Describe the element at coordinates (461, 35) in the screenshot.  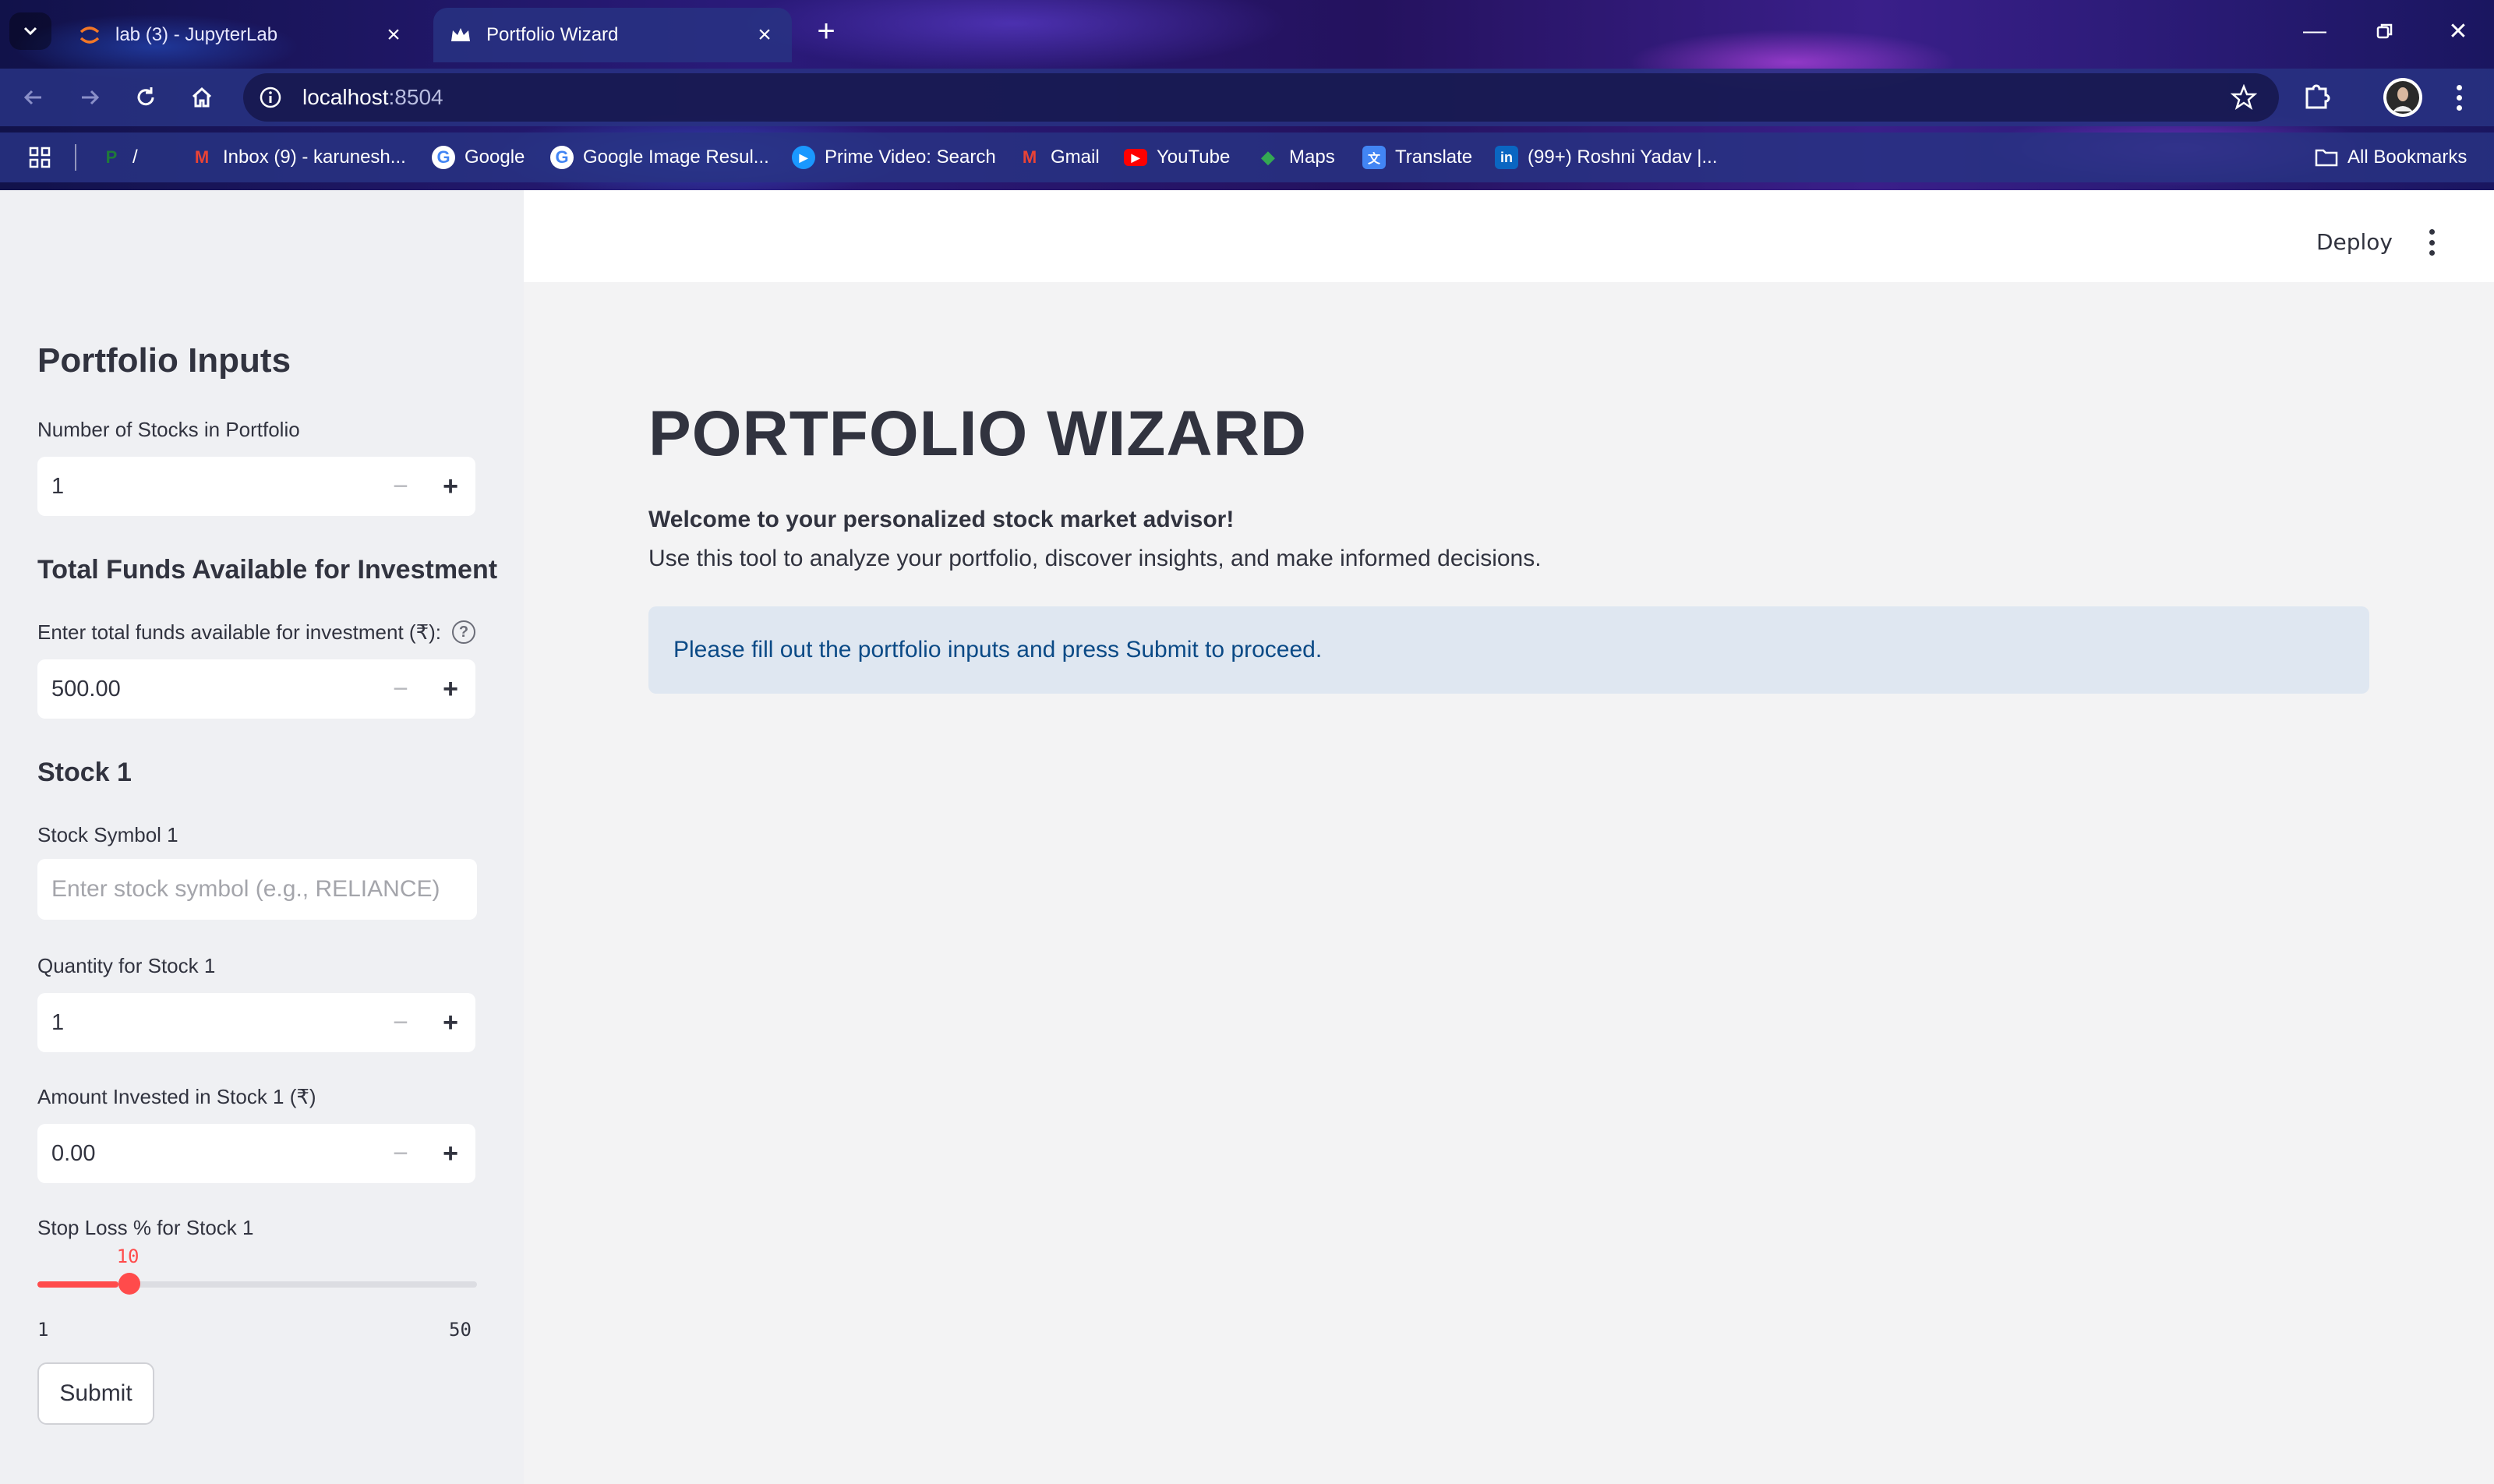
I see `crown-icon` at that location.